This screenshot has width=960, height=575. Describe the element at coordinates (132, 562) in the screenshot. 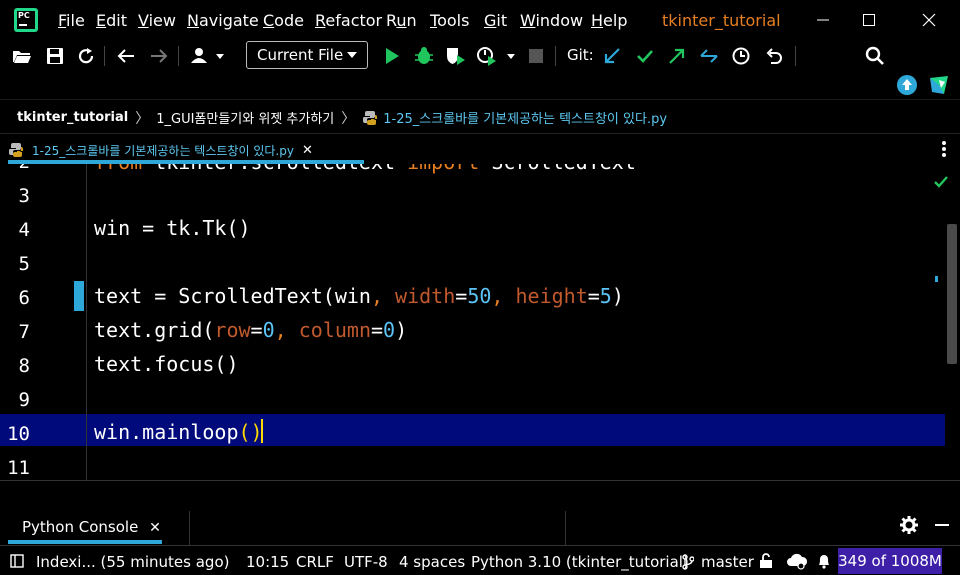

I see `status-indexing: Indexi... (55 minutes ago)` at that location.